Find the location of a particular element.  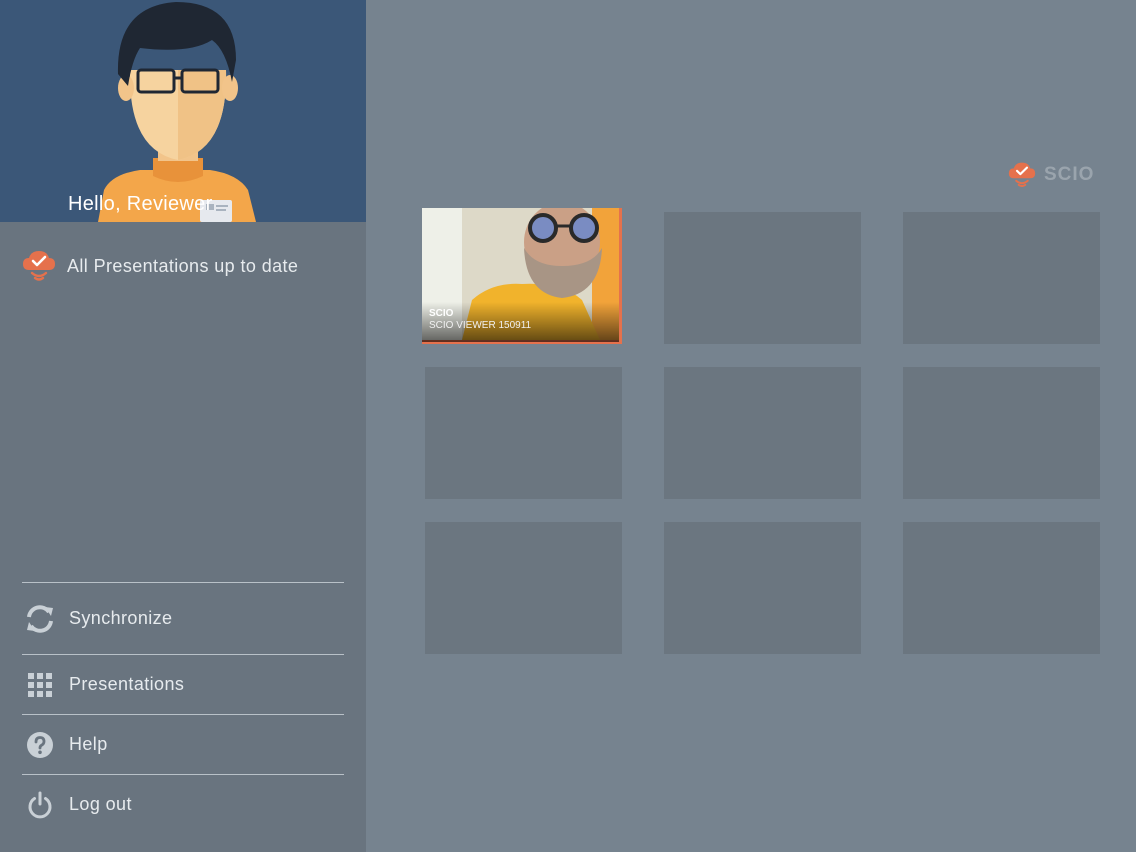

presentation-subtitle: SCIO VIEWER 150911 is located at coordinates (480, 325).